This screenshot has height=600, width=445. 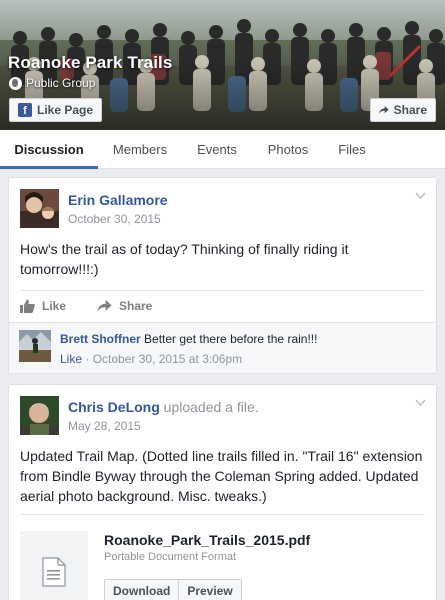 I want to click on comment-text: Better get there before the rain!!!, so click(x=231, y=339).